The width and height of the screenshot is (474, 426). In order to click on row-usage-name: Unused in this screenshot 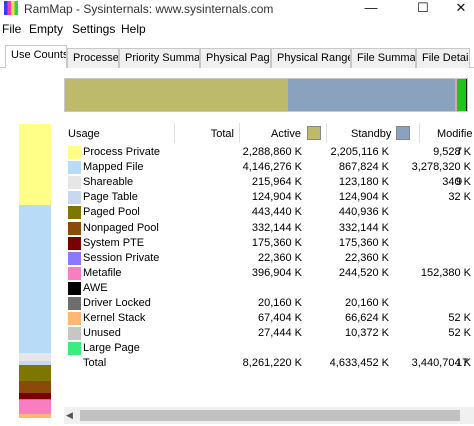, I will do `click(102, 333)`.